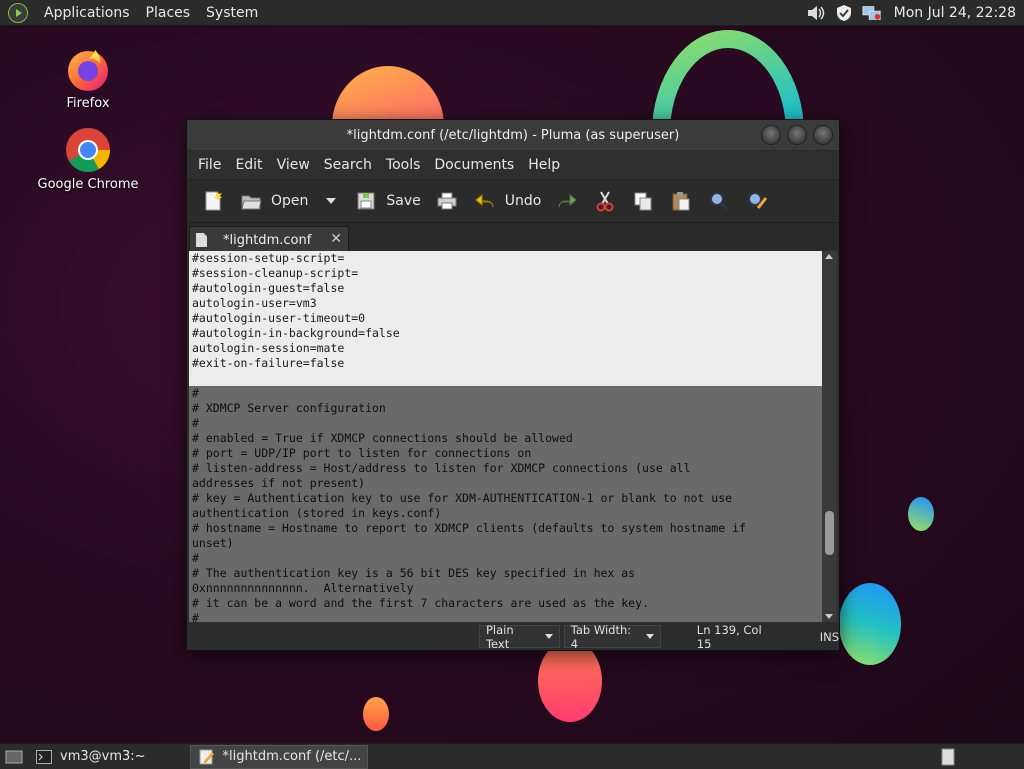 The image size is (1024, 769). I want to click on copy-button, so click(643, 201).